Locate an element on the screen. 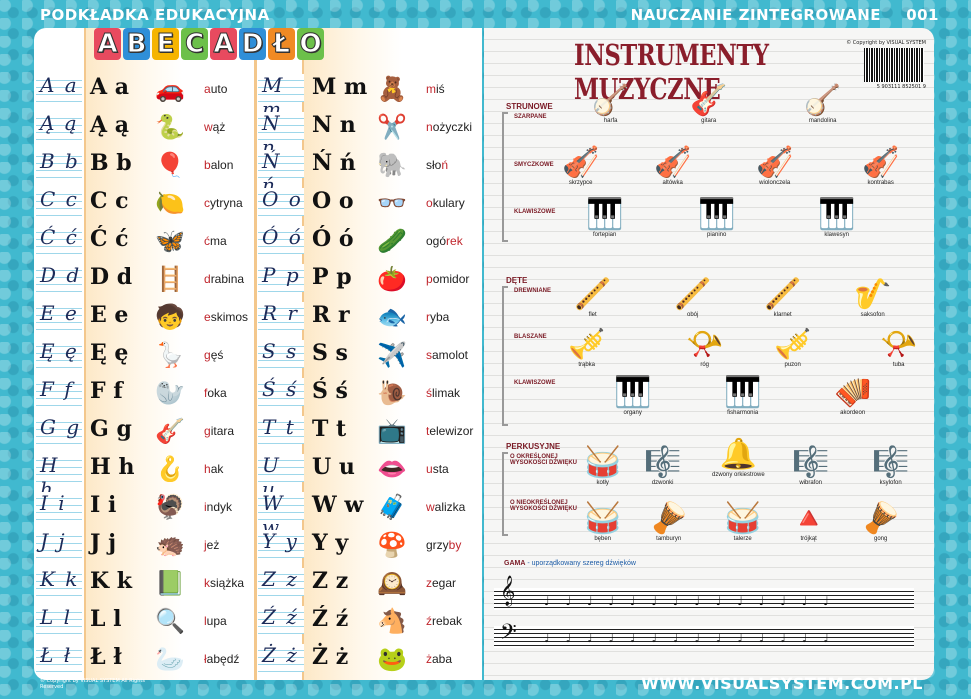  example-word: miś is located at coordinates (435, 89).